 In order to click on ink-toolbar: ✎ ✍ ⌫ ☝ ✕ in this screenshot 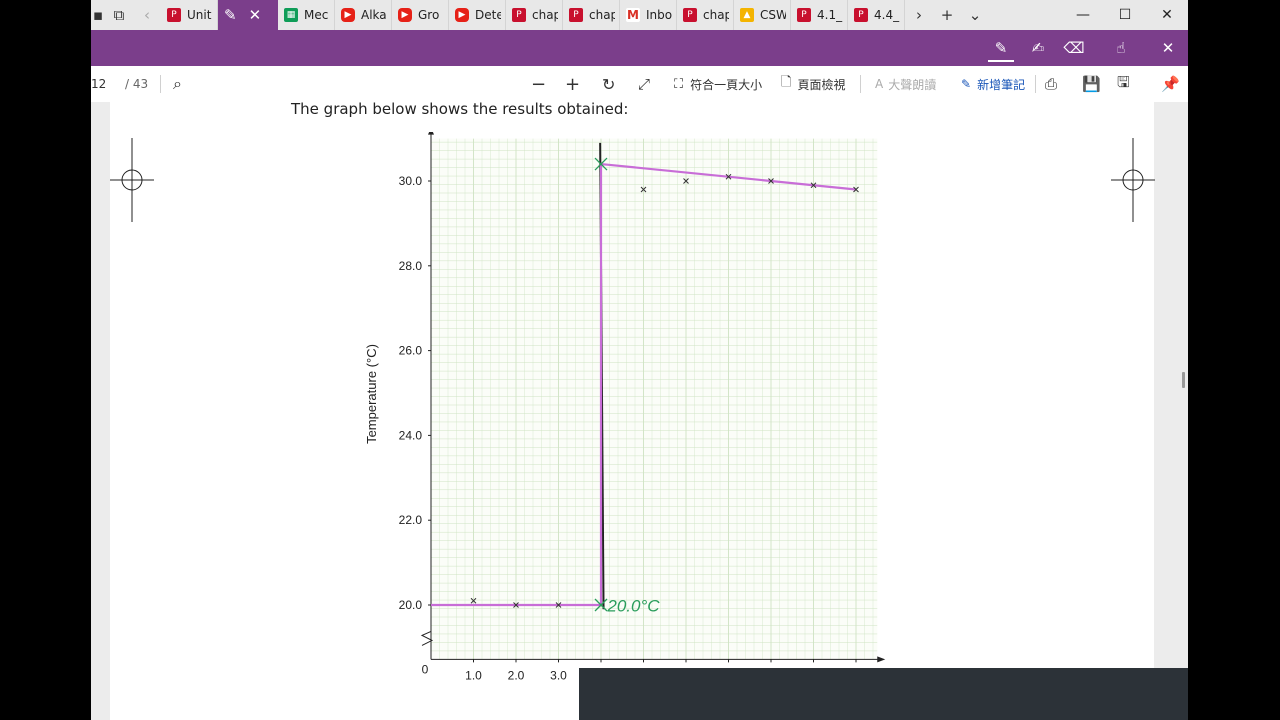, I will do `click(639, 48)`.